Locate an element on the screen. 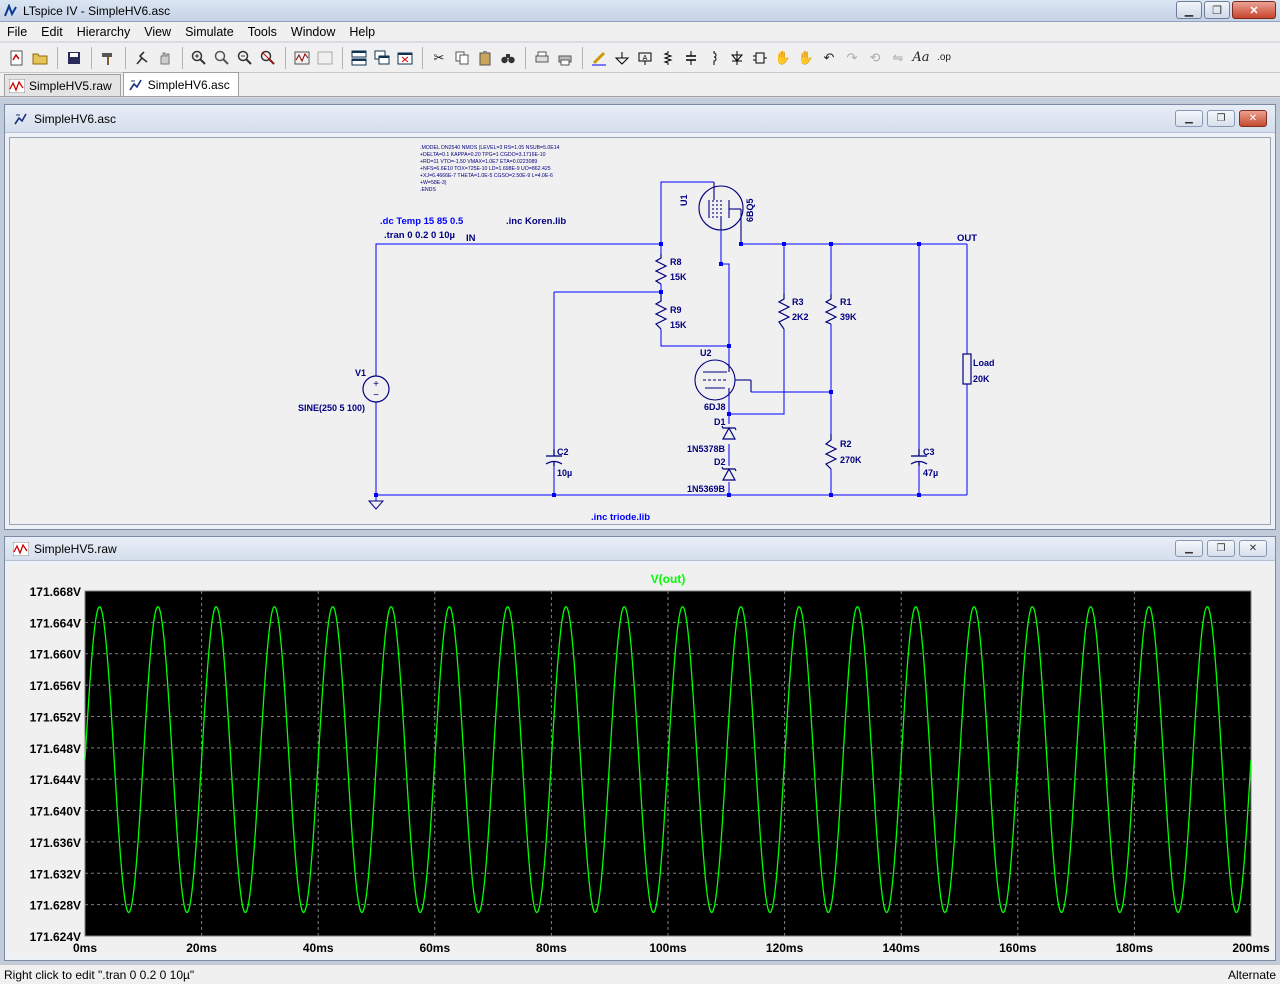 The image size is (1280, 984). rotate-icon: ⟲ is located at coordinates (875, 58).